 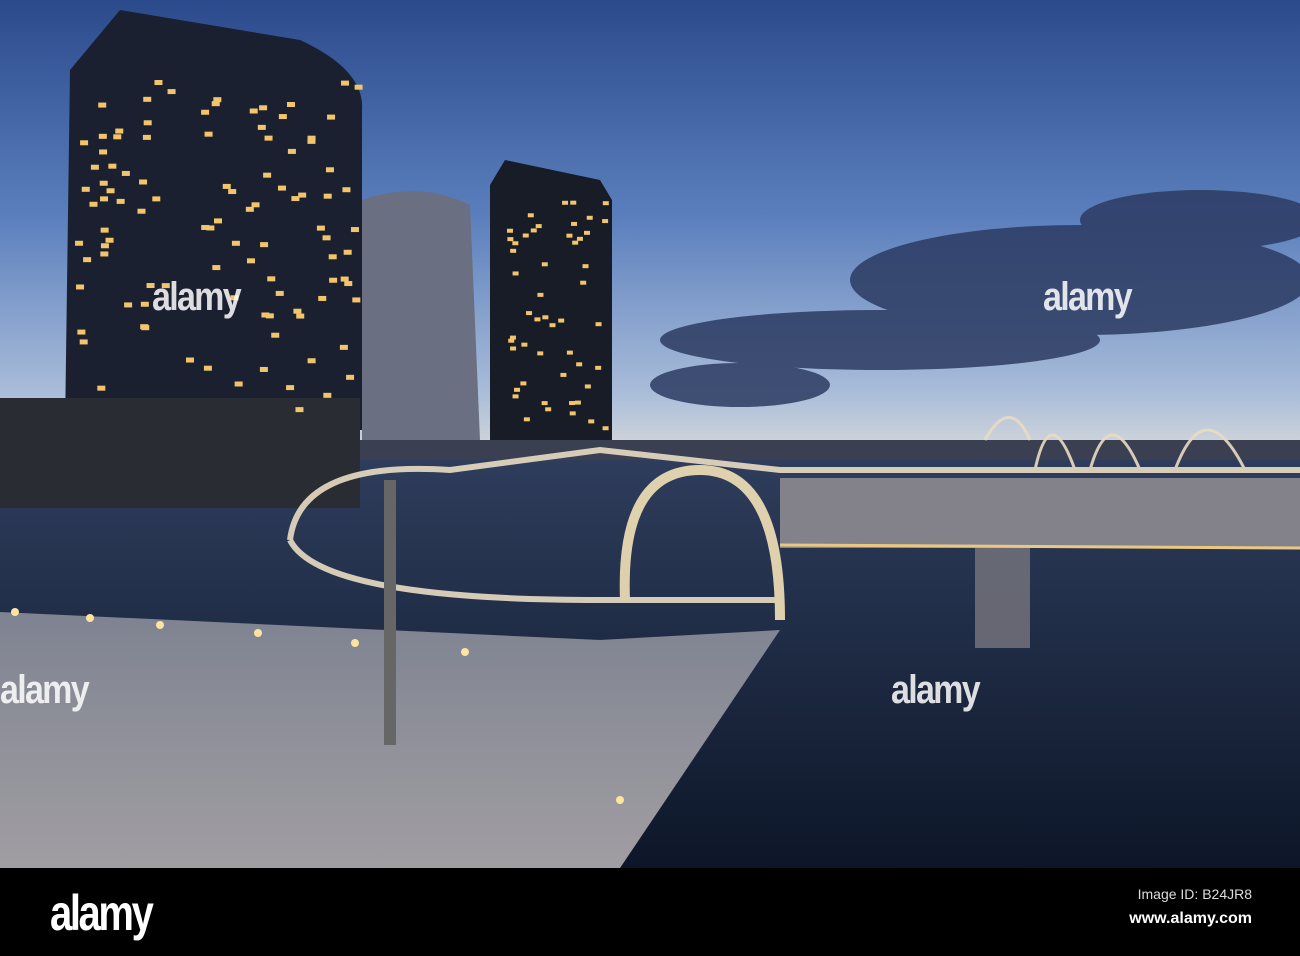 I want to click on sign-post, so click(x=390, y=612).